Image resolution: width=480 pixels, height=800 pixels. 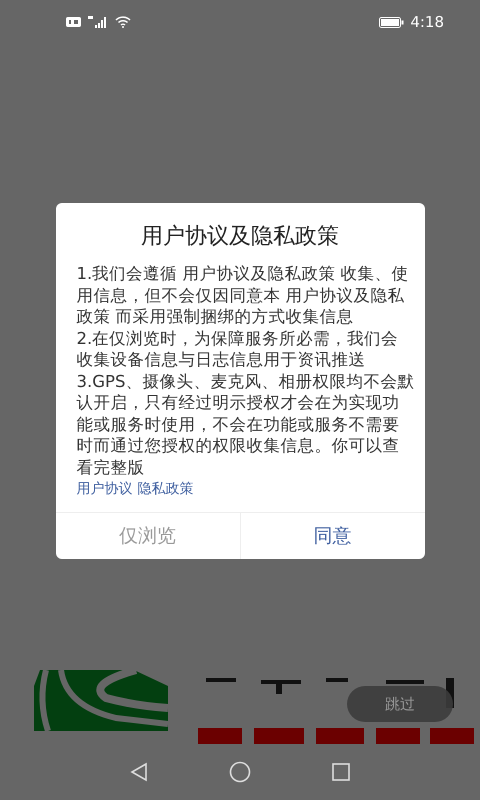 What do you see at coordinates (427, 22) in the screenshot?
I see `status-time: 4:18` at bounding box center [427, 22].